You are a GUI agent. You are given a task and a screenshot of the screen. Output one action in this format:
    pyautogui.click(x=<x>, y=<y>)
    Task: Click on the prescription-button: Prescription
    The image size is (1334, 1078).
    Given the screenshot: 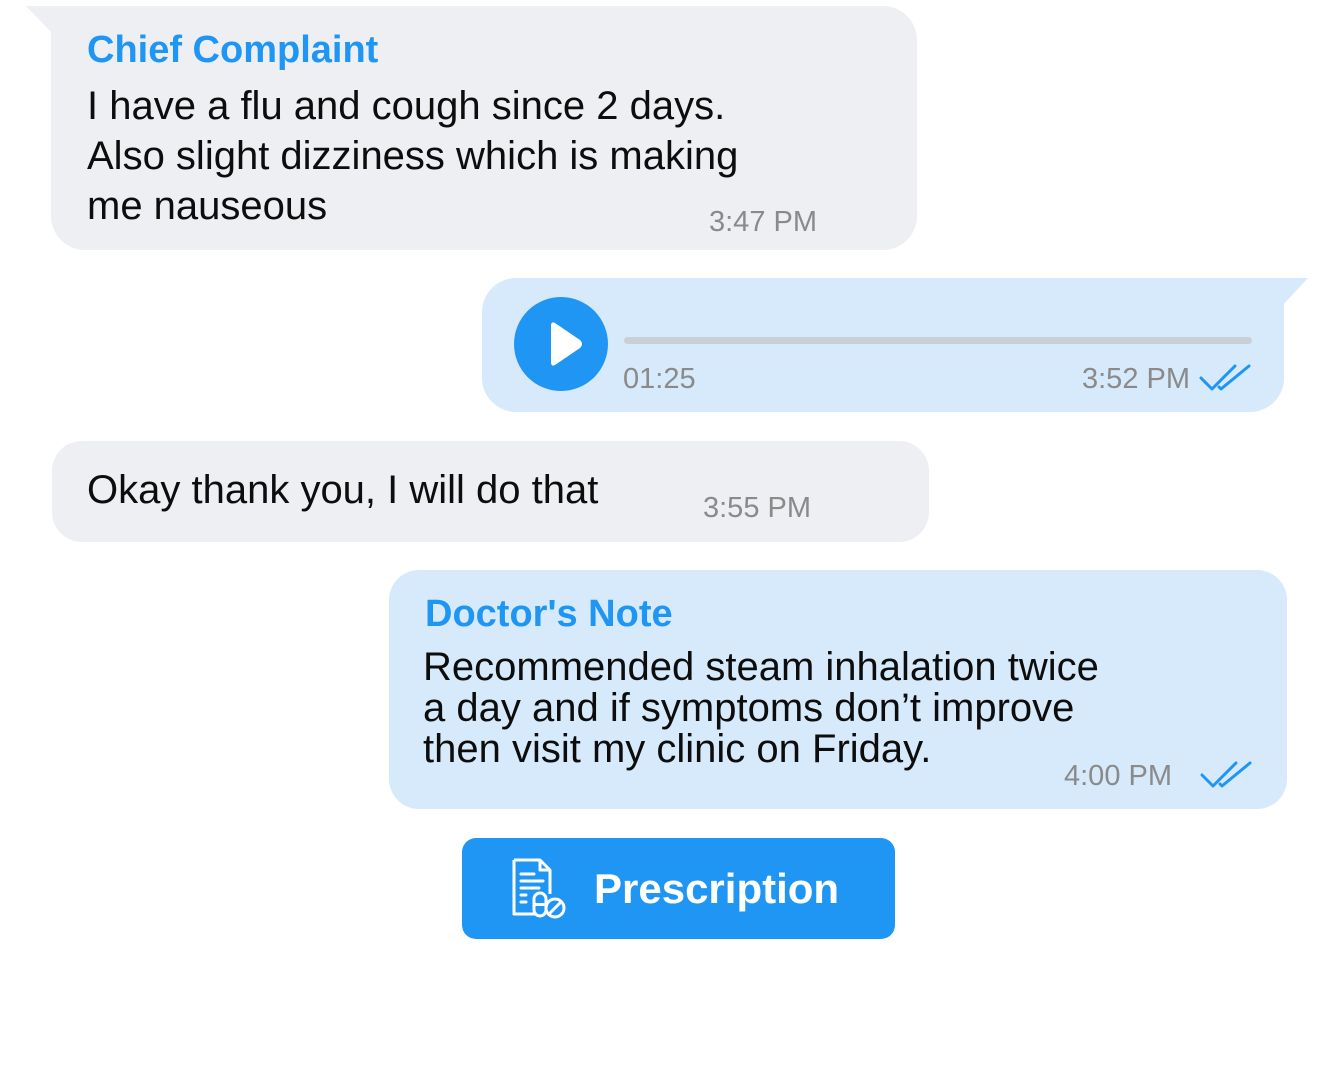 What is the action you would take?
    pyautogui.click(x=678, y=888)
    